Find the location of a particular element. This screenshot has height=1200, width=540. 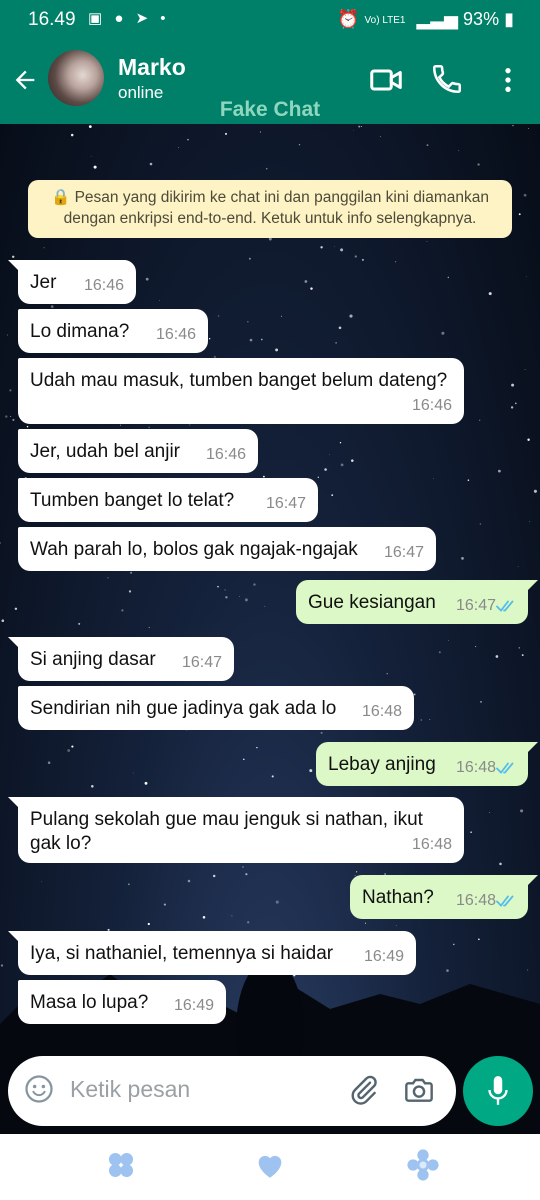

more-vertical-icon is located at coordinates (508, 80).